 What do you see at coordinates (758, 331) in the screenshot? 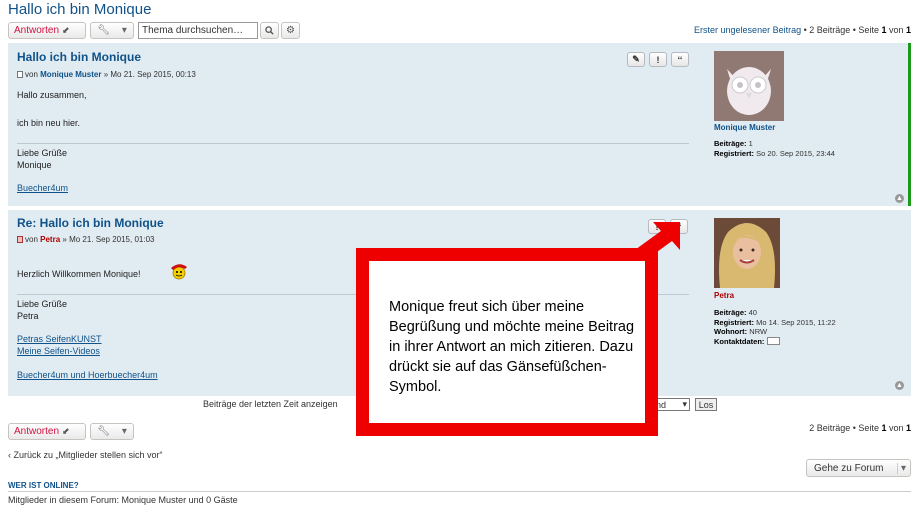
I see `location-value: NRW` at bounding box center [758, 331].